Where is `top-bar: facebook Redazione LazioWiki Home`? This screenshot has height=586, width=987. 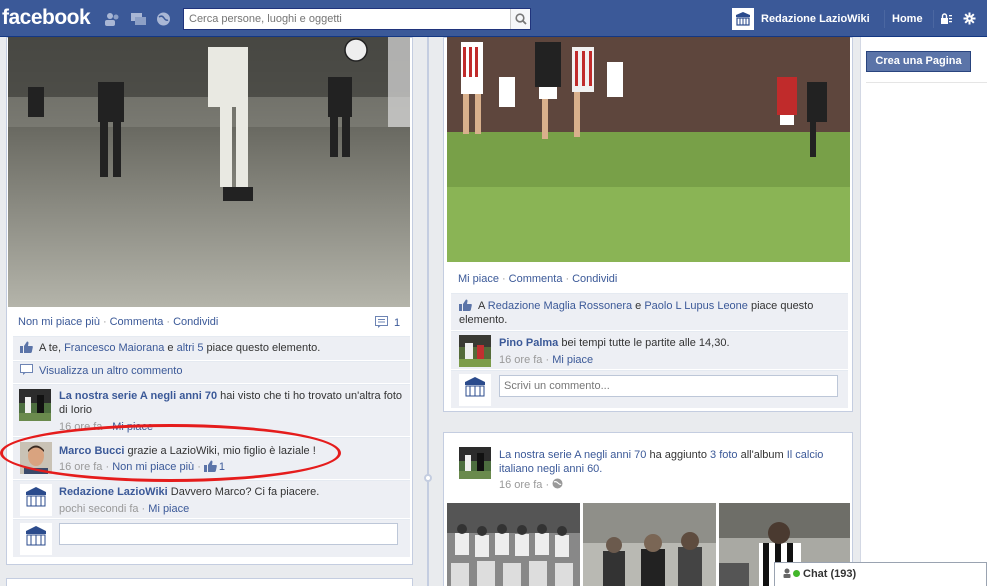
top-bar: facebook Redazione LazioWiki Home is located at coordinates (493, 18).